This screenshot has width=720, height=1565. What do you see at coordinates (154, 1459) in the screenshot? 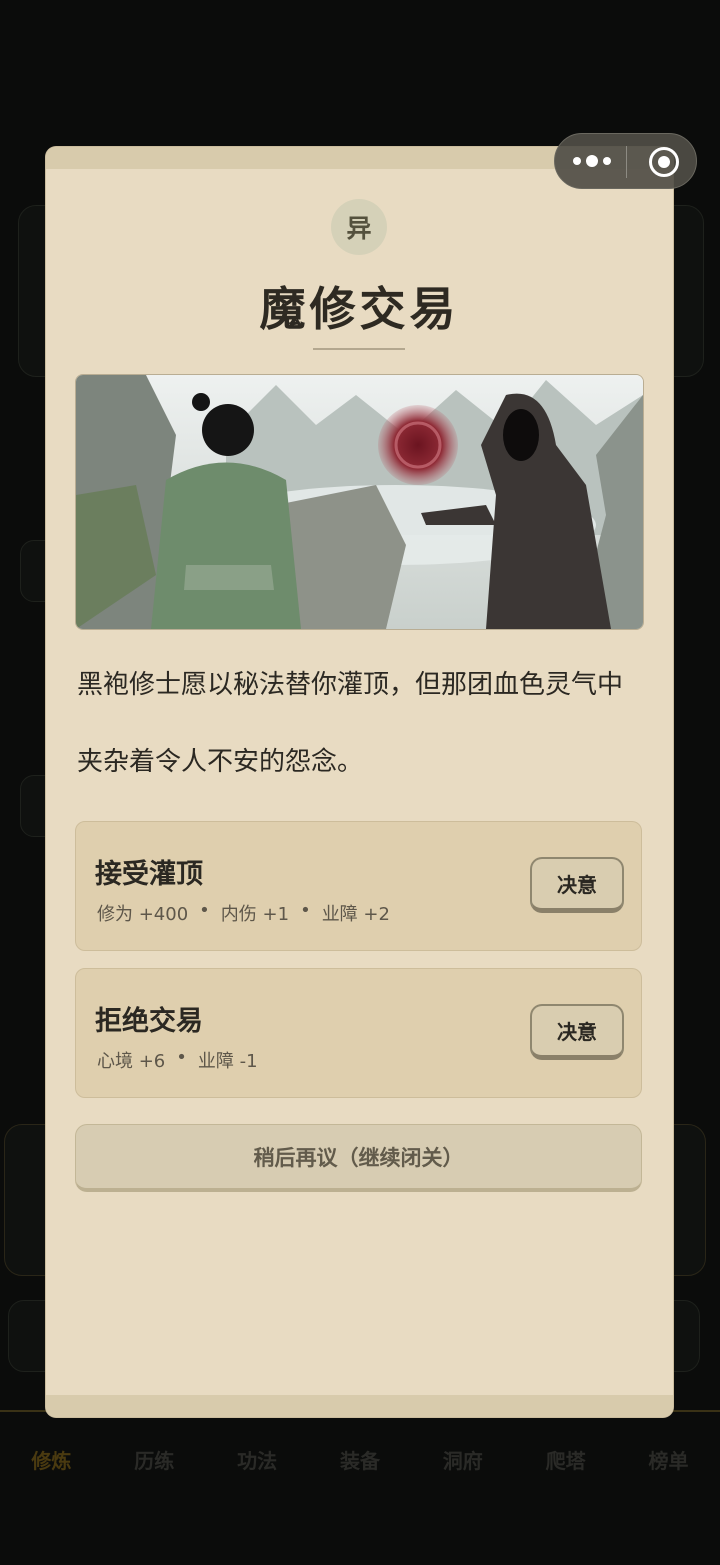
I see `nav-item-adventure: 历练` at bounding box center [154, 1459].